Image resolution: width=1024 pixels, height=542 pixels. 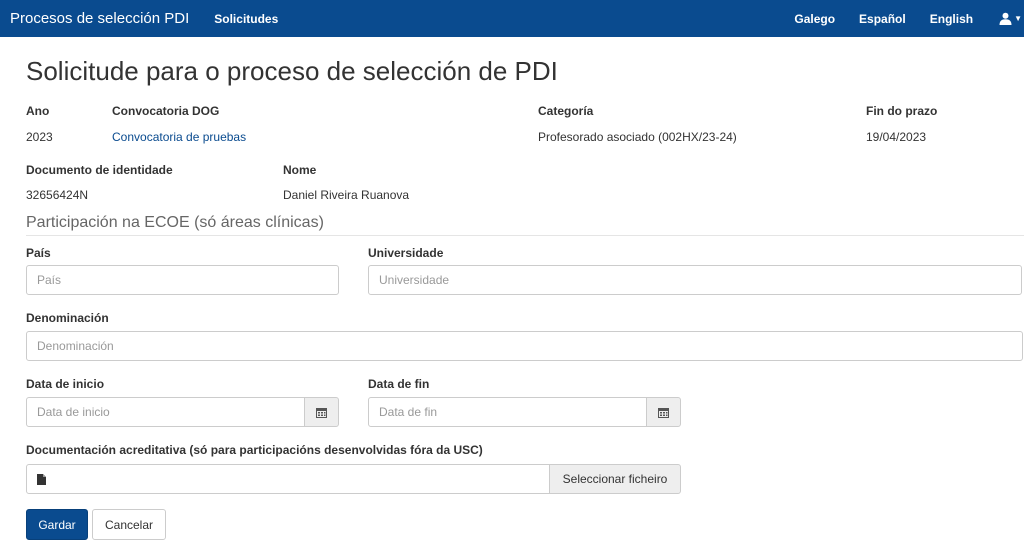 What do you see at coordinates (39, 137) in the screenshot?
I see `ano-value: 2023` at bounding box center [39, 137].